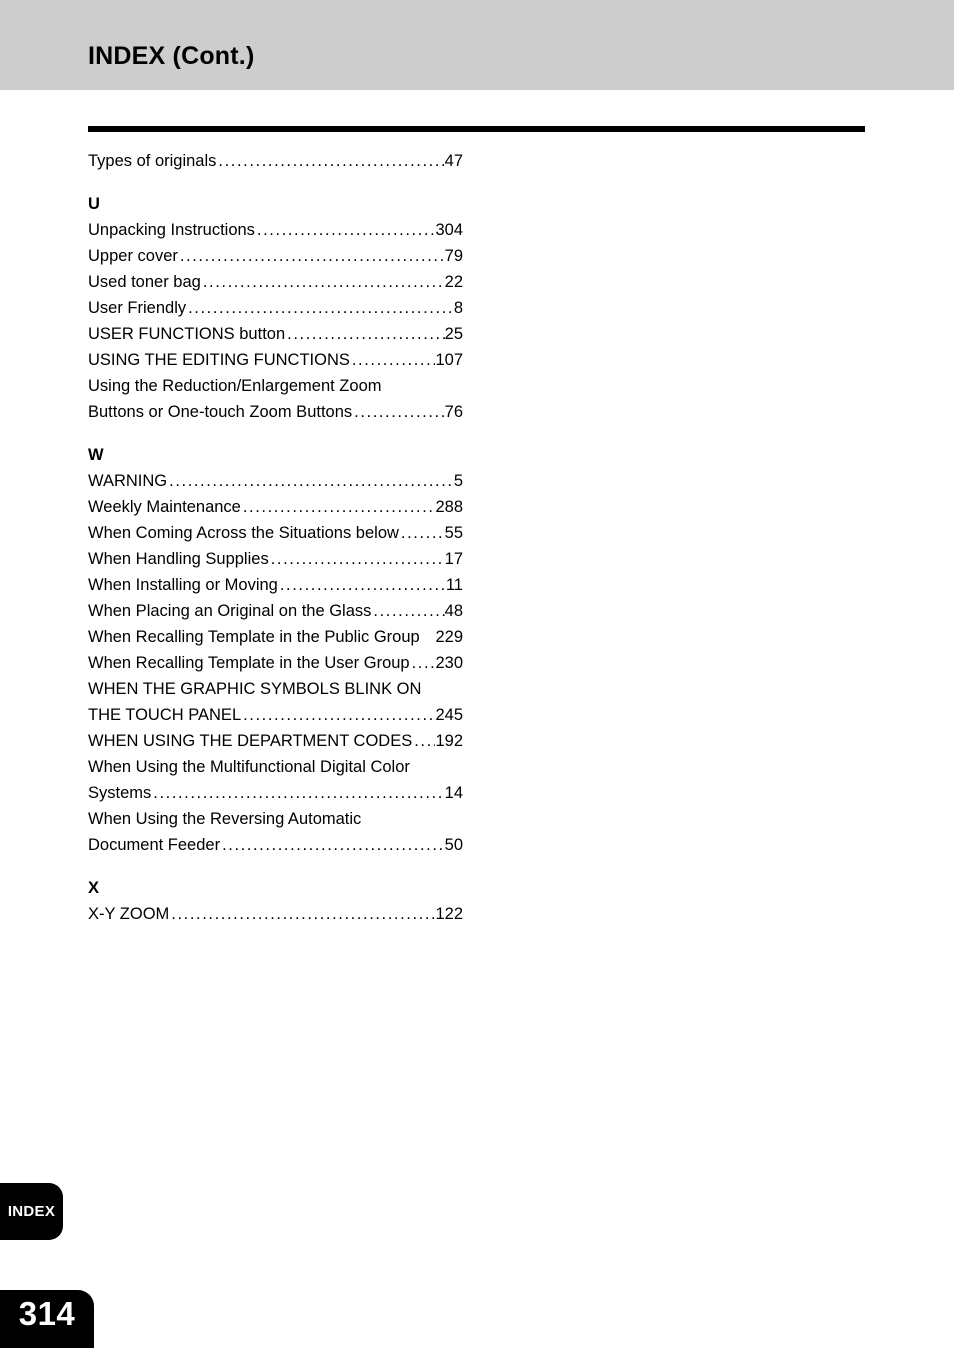 This screenshot has width=954, height=1348. What do you see at coordinates (219, 360) in the screenshot?
I see `index-entry-label: USING THE EDITING FUNCTIONS` at bounding box center [219, 360].